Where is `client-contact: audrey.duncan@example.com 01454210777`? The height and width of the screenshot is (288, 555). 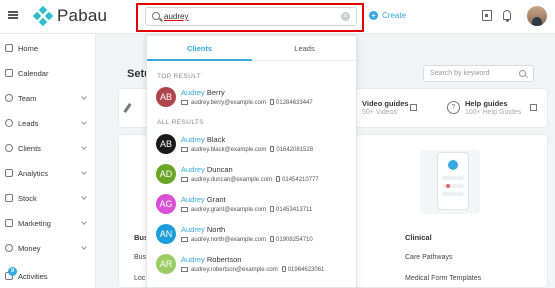 client-contact: audrey.duncan@example.com 01454210777 is located at coordinates (250, 179).